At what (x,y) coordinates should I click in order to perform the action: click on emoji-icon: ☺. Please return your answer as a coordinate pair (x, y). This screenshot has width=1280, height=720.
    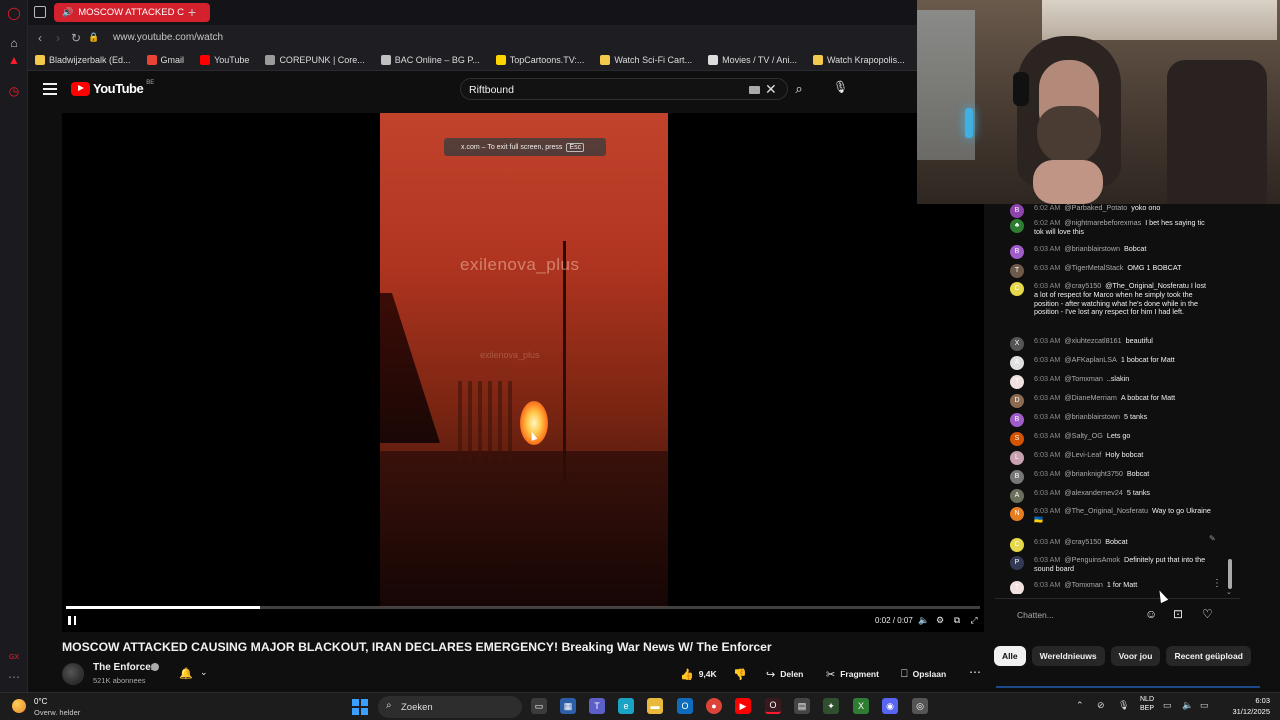
    Looking at the image, I should click on (1151, 614).